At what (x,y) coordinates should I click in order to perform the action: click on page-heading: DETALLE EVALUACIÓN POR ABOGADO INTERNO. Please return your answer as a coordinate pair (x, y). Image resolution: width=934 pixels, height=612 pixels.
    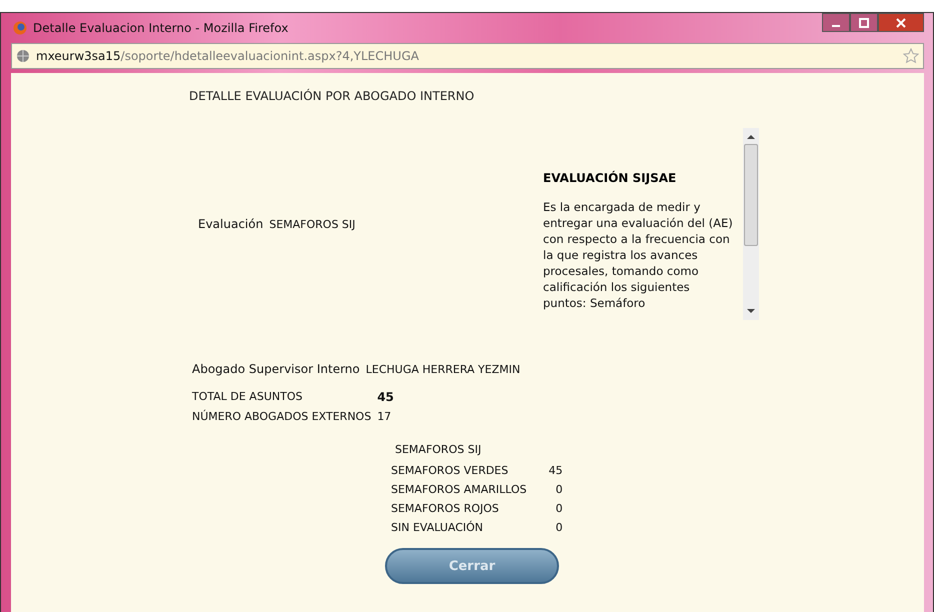
    Looking at the image, I should click on (332, 96).